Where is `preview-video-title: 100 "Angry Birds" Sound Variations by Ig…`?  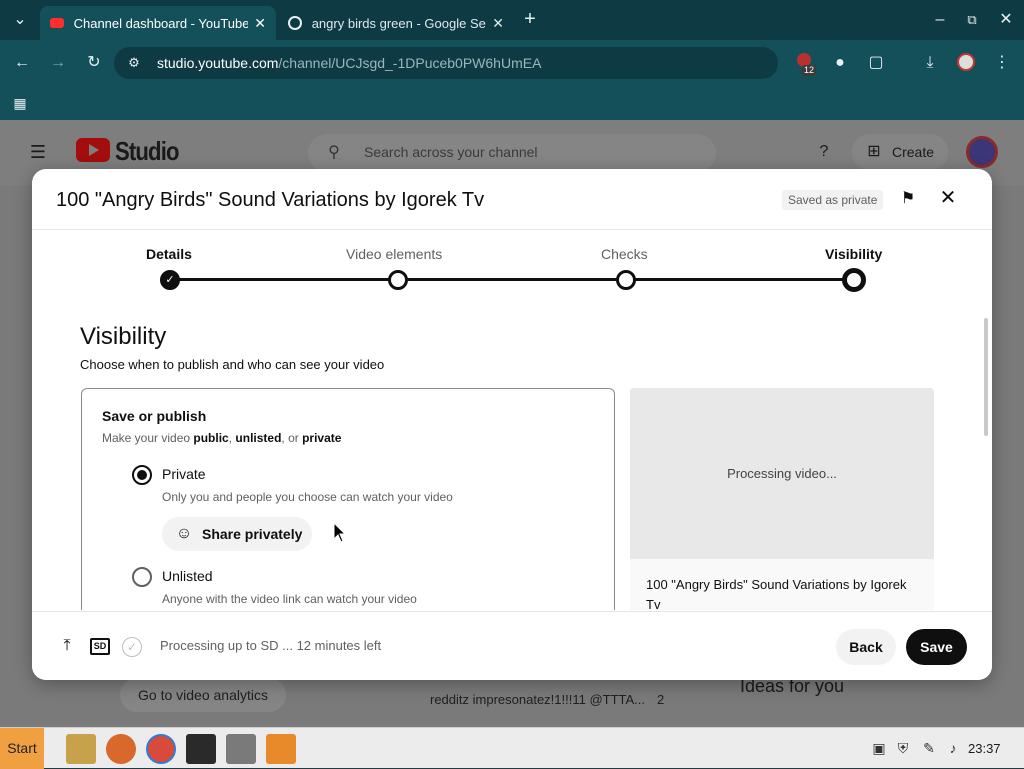
preview-video-title: 100 "Angry Birds" Sound Variations by Ig… is located at coordinates (776, 593).